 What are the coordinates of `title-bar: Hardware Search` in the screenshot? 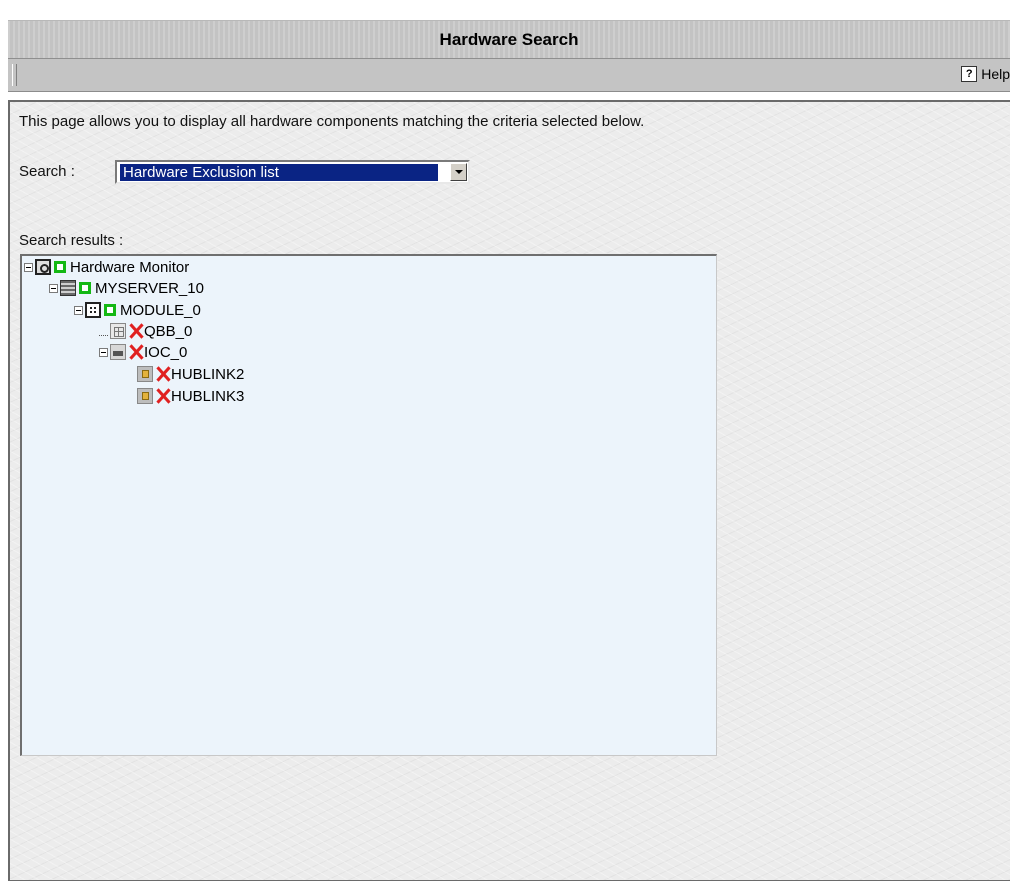 It's located at (509, 39).